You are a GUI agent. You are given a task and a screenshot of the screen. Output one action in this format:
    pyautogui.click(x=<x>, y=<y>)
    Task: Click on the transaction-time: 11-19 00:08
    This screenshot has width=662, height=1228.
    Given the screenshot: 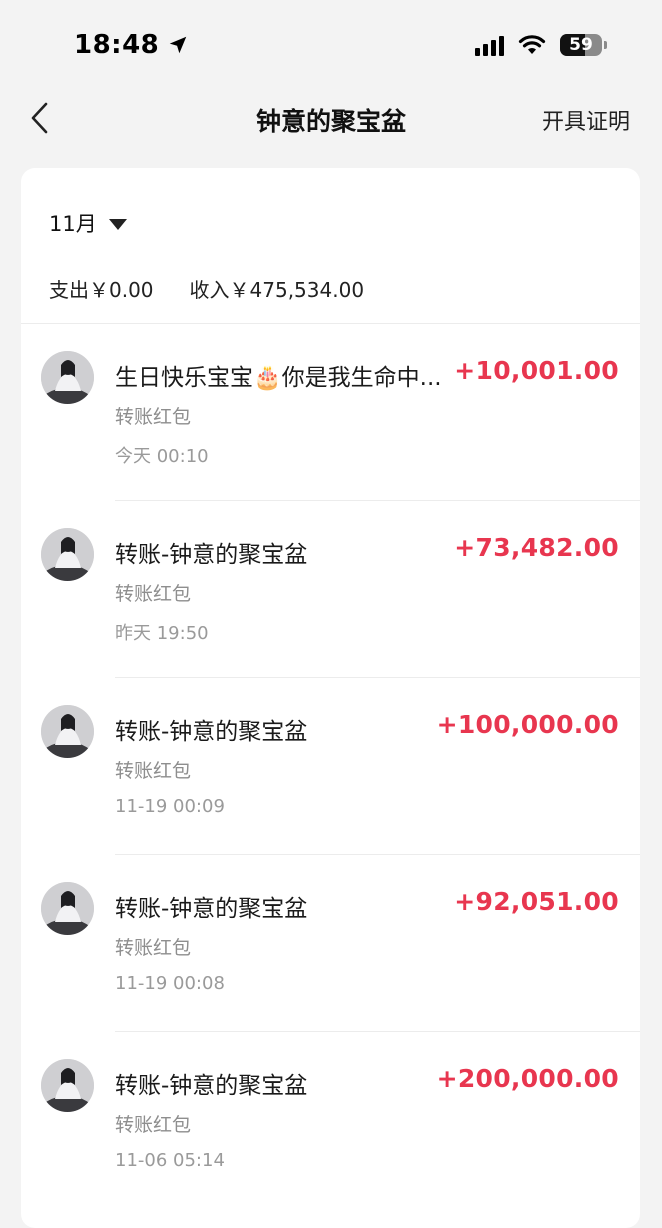 What is the action you would take?
    pyautogui.click(x=170, y=983)
    